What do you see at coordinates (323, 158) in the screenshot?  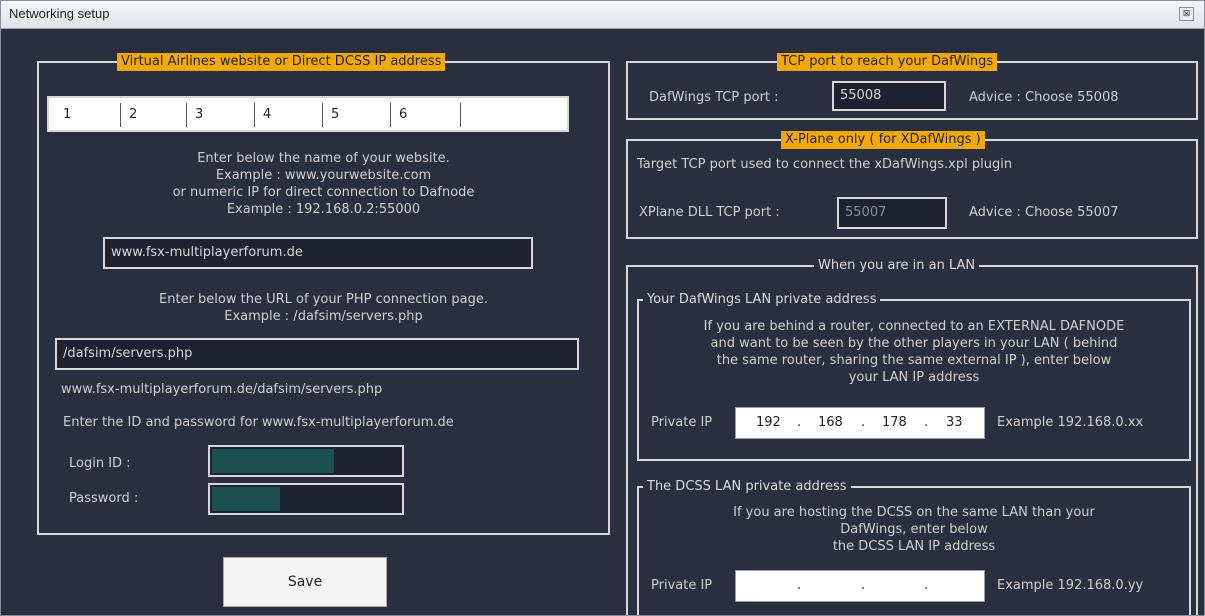 I see `website-instruction-line: Enter below the name of your website.` at bounding box center [323, 158].